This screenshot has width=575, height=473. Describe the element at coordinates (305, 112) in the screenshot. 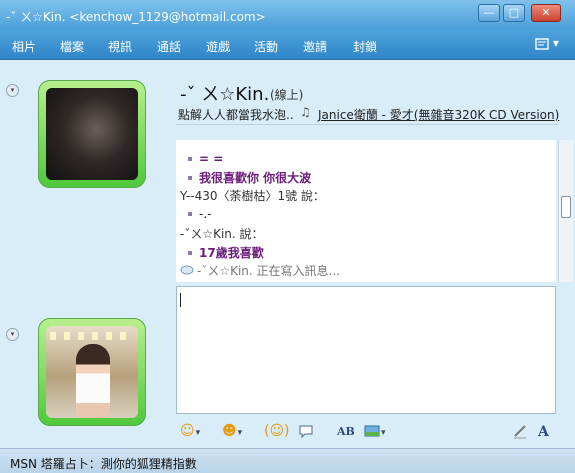

I see `music-note-icon: ♫` at that location.